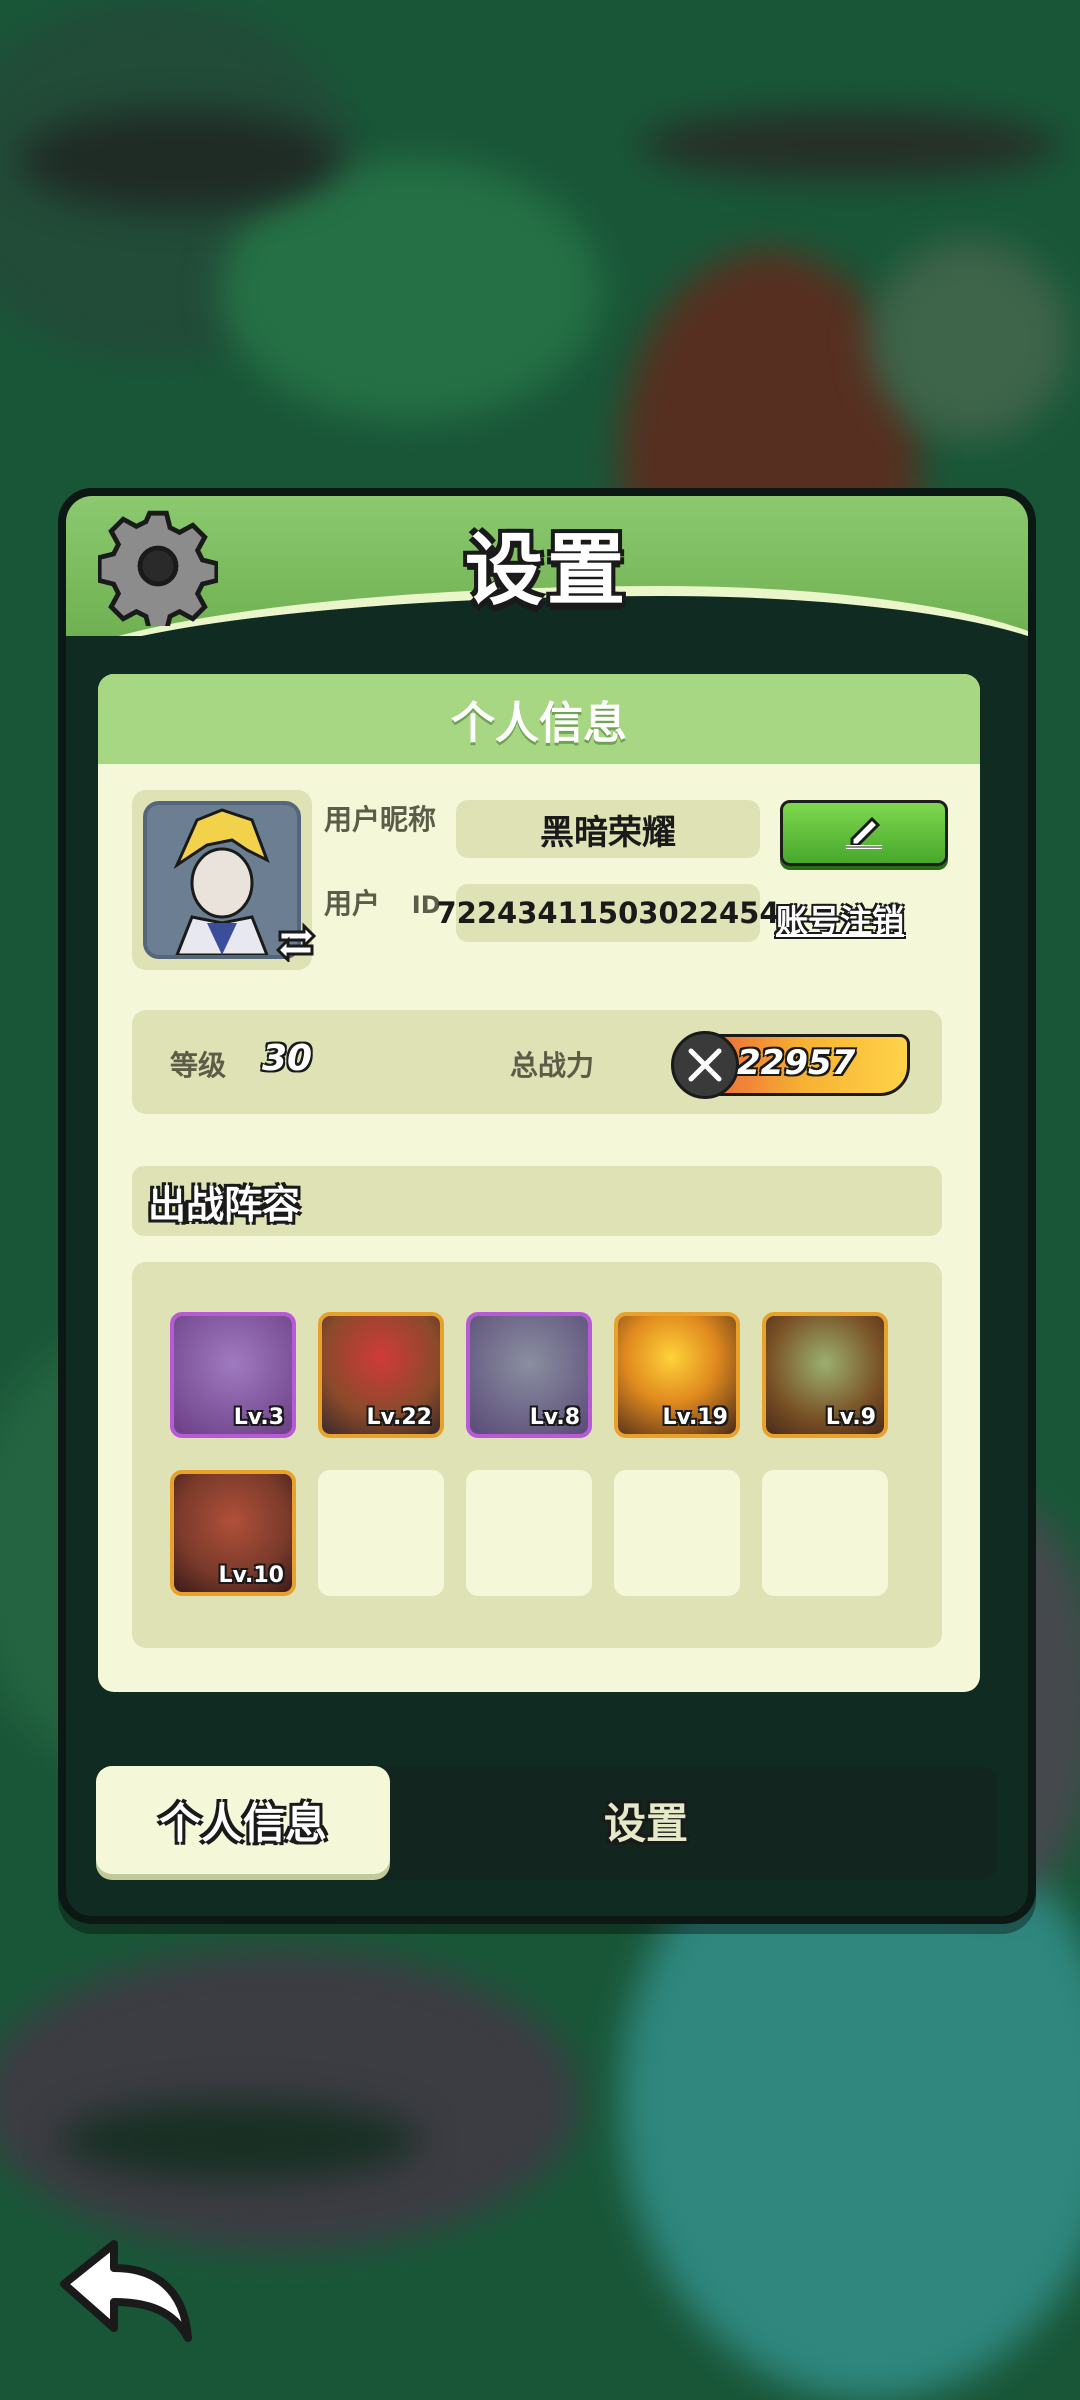  What do you see at coordinates (537, 1455) in the screenshot?
I see `lineup-grid: Lv.3 Lv.22 Lv.8 Lv.19 Lv.9 Lv.10` at bounding box center [537, 1455].